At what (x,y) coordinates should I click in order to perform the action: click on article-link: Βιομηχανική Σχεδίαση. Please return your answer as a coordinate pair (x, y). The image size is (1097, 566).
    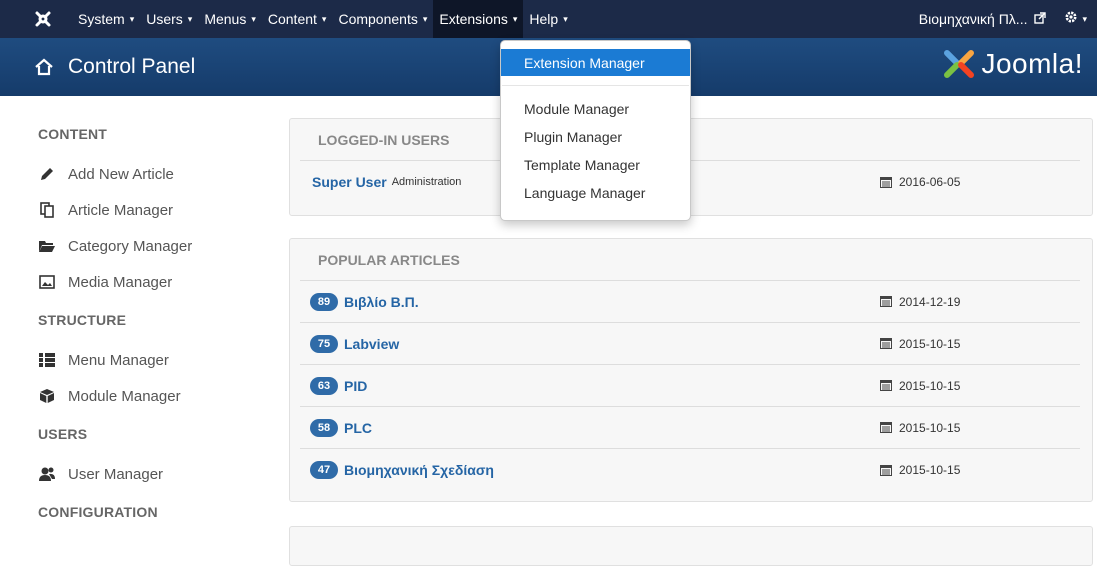
    Looking at the image, I should click on (419, 470).